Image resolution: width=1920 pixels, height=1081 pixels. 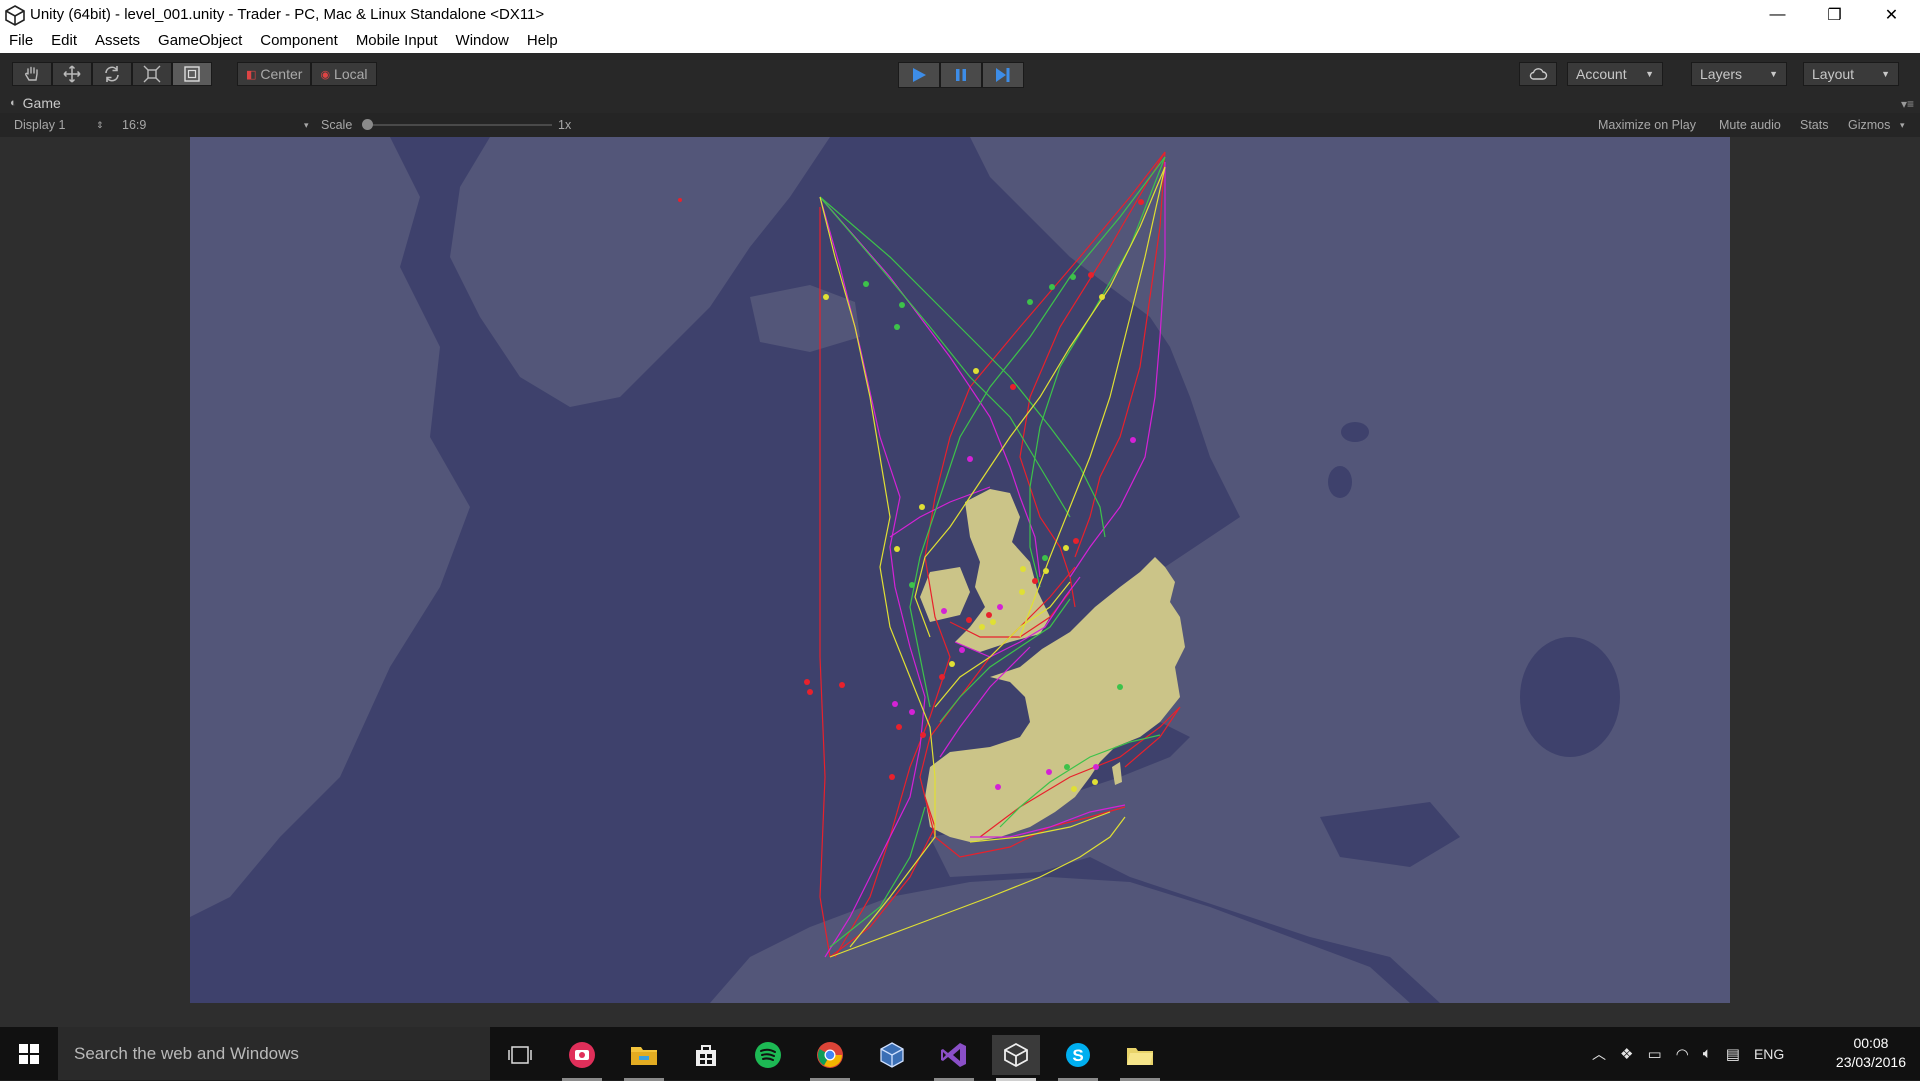 What do you see at coordinates (274, 74) in the screenshot?
I see `pivot-center-button: ◧ Center` at bounding box center [274, 74].